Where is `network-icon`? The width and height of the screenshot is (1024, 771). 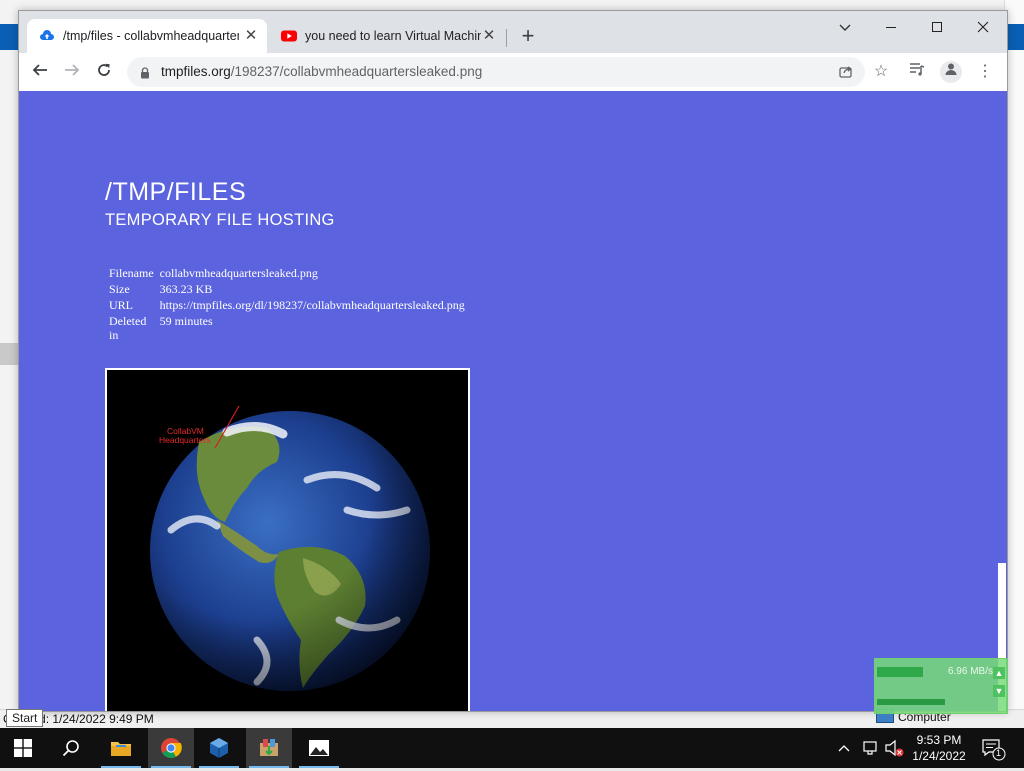 network-icon is located at coordinates (871, 748).